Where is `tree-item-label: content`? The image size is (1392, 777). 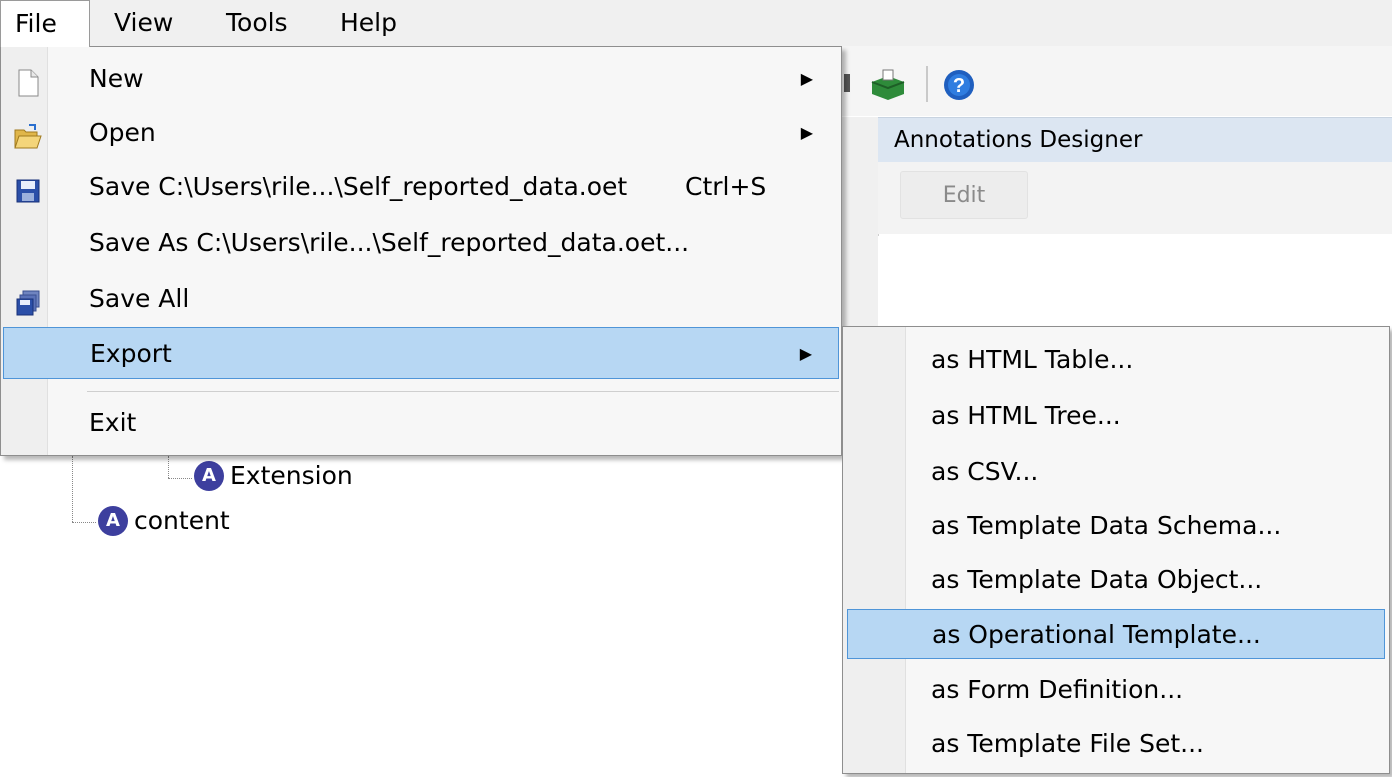
tree-item-label: content is located at coordinates (182, 520).